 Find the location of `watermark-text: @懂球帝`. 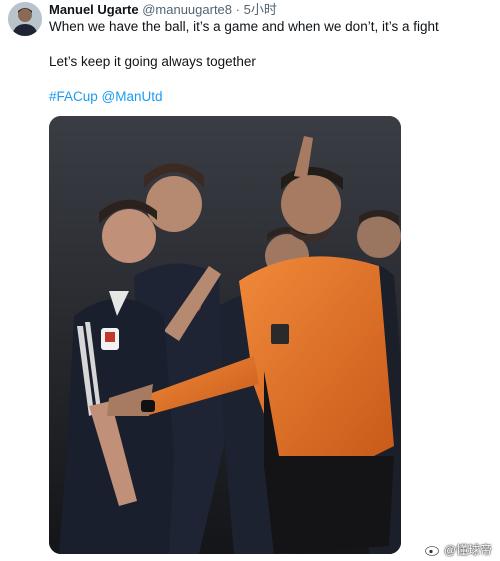

watermark-text: @懂球帝 is located at coordinates (467, 550).